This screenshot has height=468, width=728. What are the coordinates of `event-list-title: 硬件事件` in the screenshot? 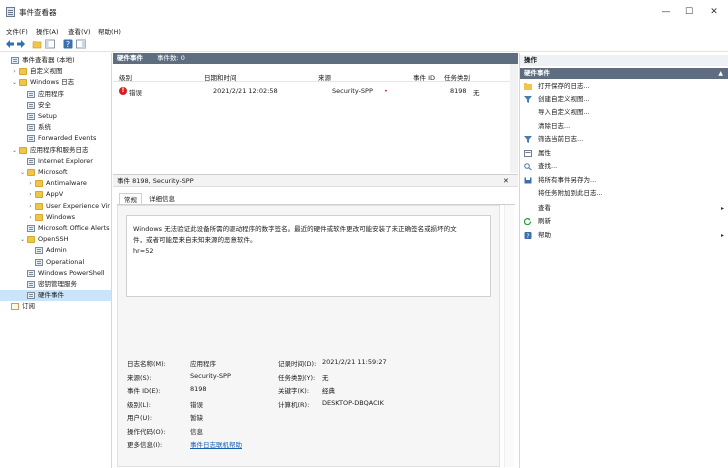 It's located at (130, 58).